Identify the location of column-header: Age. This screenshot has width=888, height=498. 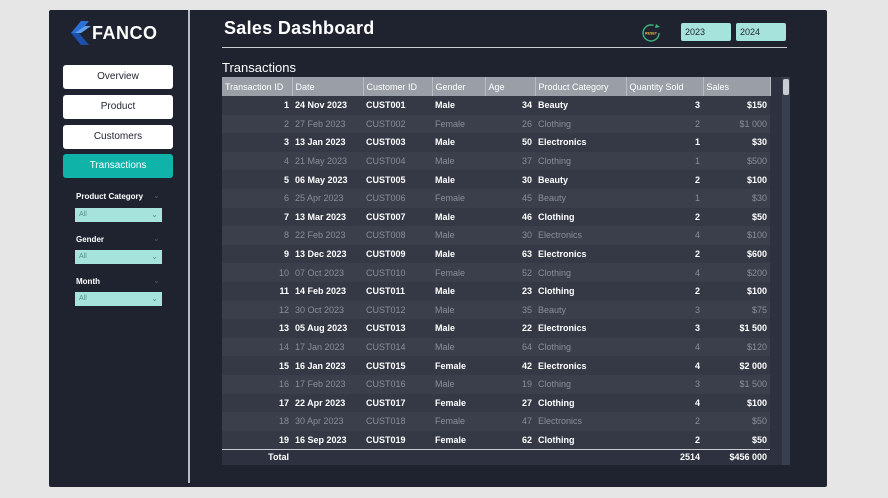
(510, 86).